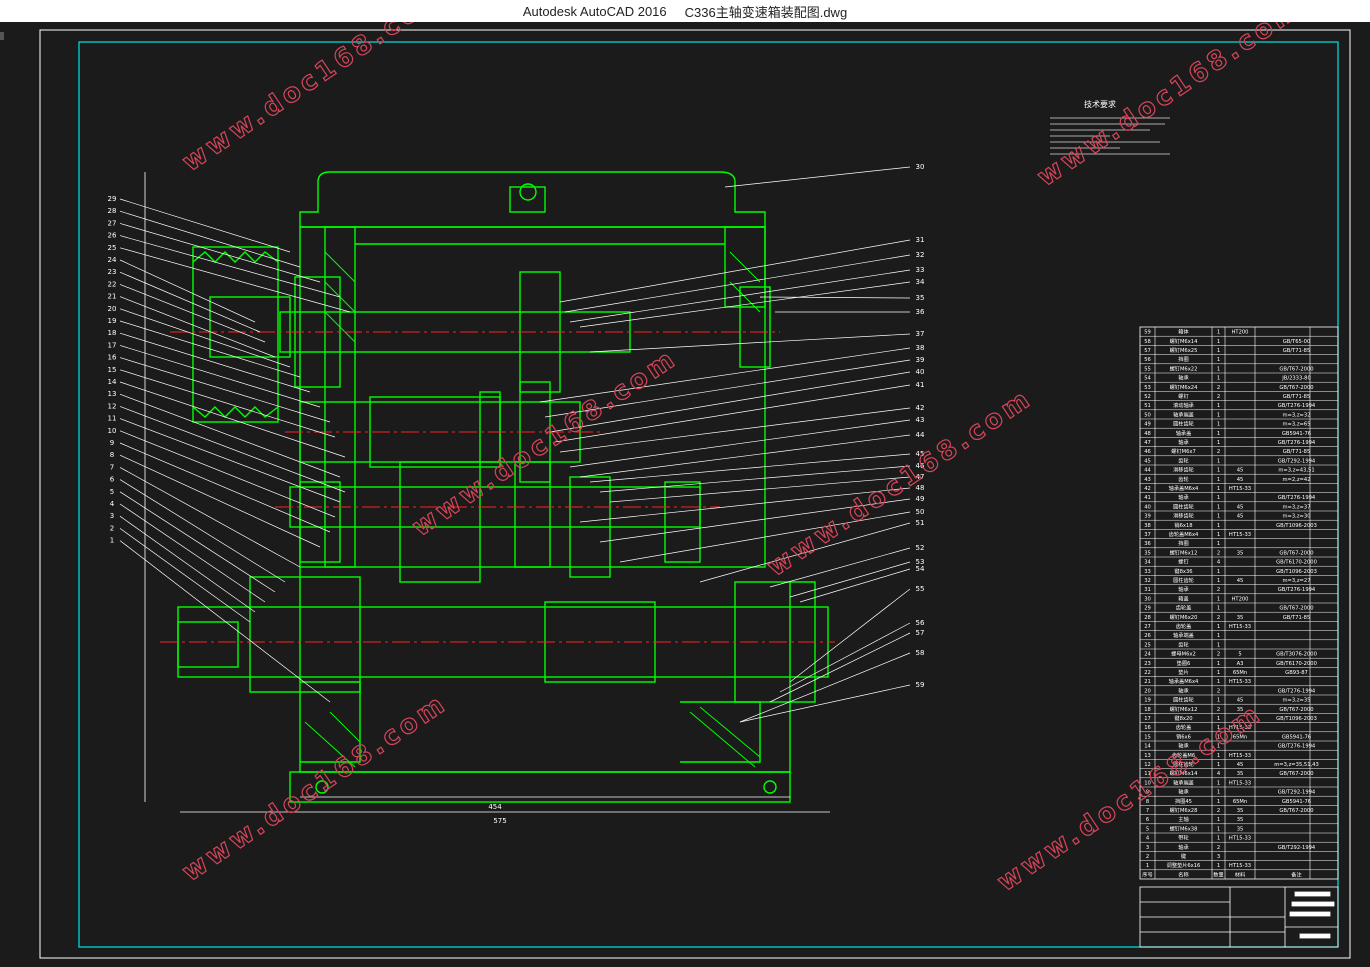 The image size is (1370, 967). What do you see at coordinates (1184, 617) in the screenshot?
I see `bom-cell: 螺钉M6x20` at bounding box center [1184, 617].